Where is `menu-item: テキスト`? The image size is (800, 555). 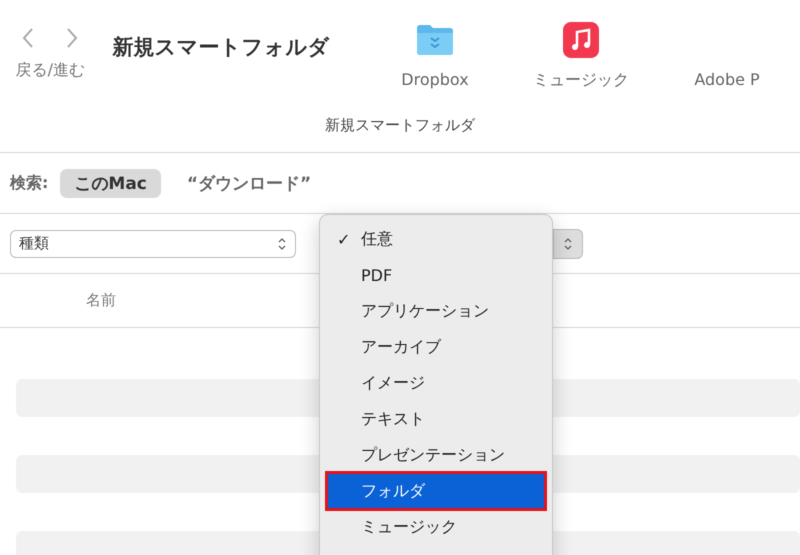
menu-item: テキスト is located at coordinates (436, 419).